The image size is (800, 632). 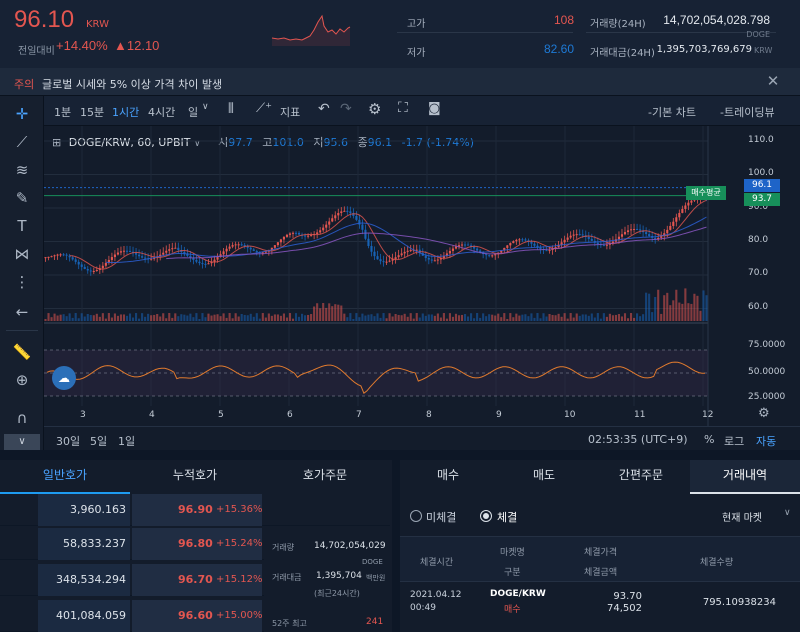 I want to click on range-1d: 1일, so click(x=126, y=441).